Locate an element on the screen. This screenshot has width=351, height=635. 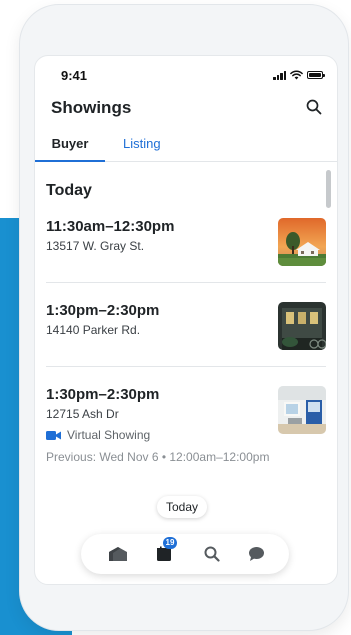
virtual-showing-label: Virtual Showing is located at coordinates (109, 435).